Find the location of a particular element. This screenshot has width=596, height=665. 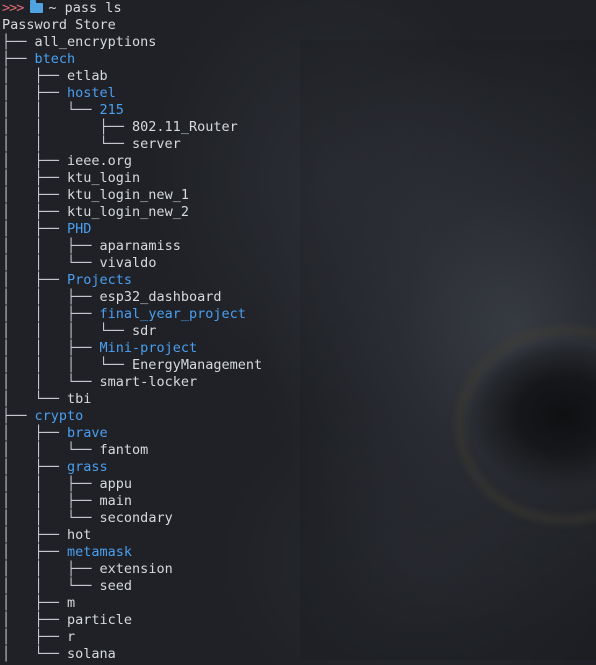

tree-entry-name: esp32_dashboard is located at coordinates (160, 297).